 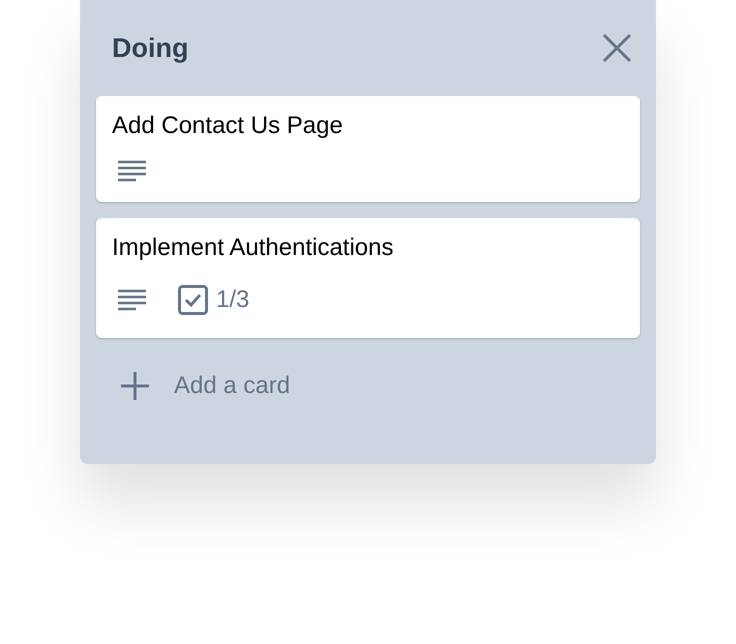 What do you see at coordinates (368, 149) in the screenshot?
I see `task-card: Add Contact Us Page` at bounding box center [368, 149].